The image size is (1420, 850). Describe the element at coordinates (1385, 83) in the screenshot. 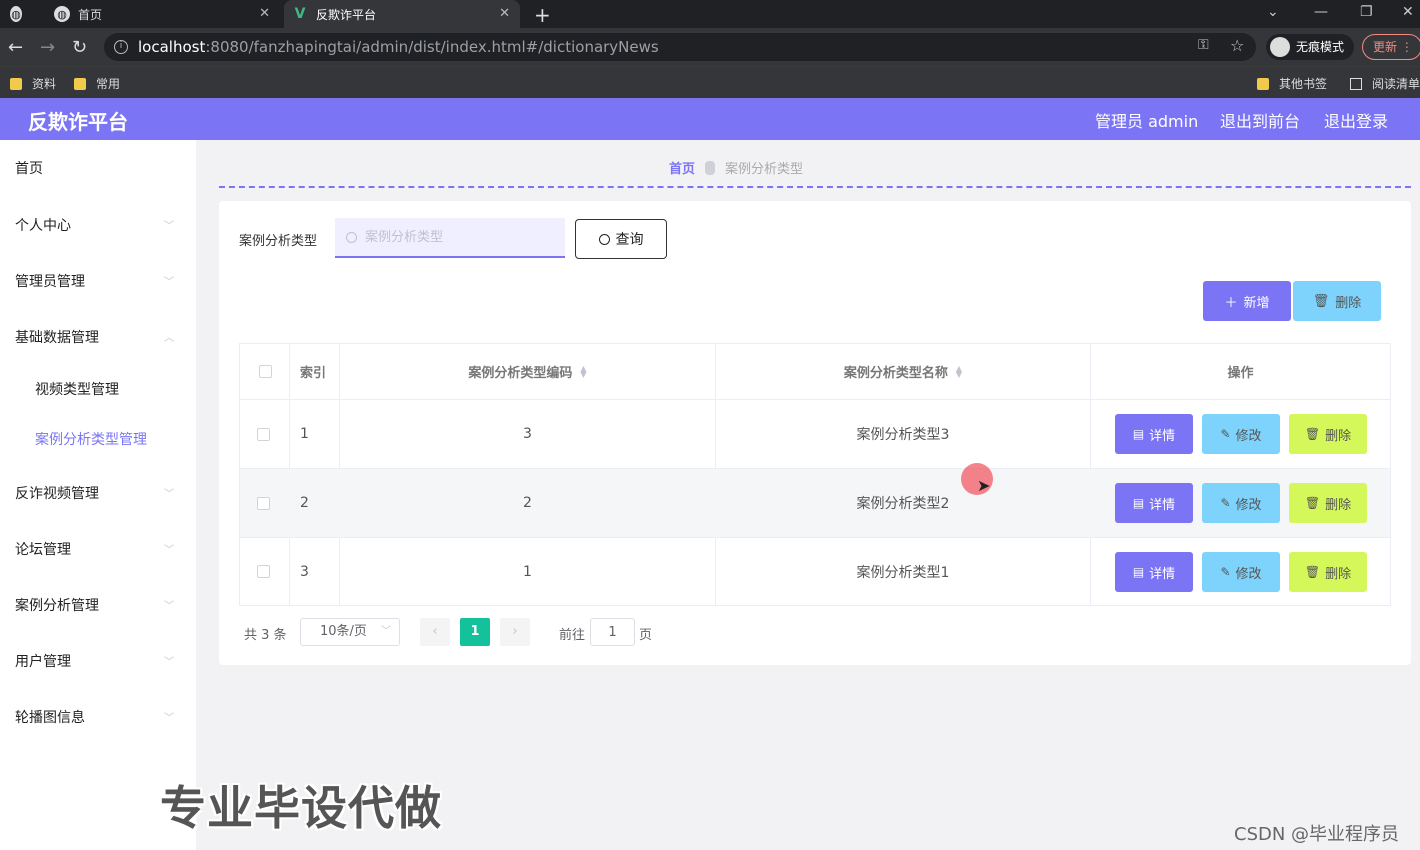

I see `reading-list: 阅读清单` at that location.